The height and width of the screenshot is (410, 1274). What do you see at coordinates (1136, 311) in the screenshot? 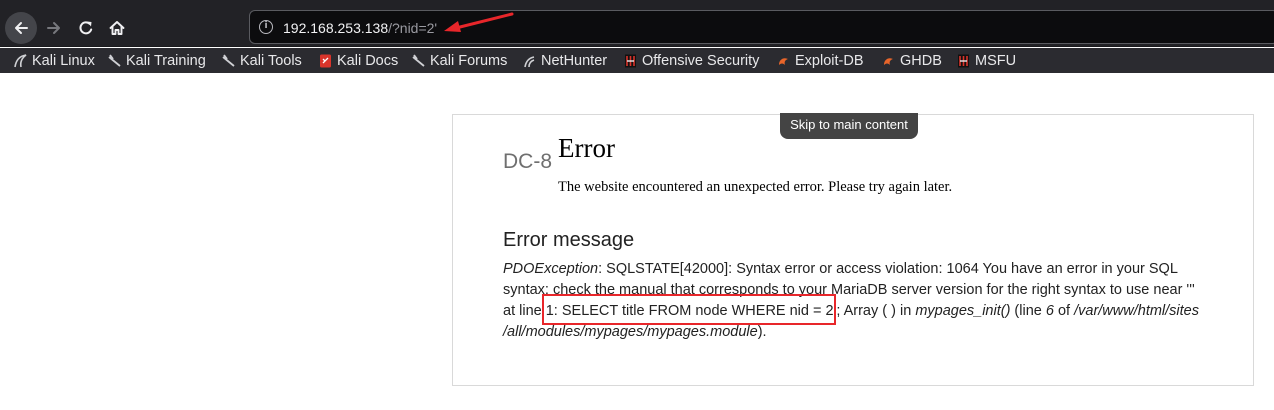
I see `file-path: /var/www/html/sites` at bounding box center [1136, 311].